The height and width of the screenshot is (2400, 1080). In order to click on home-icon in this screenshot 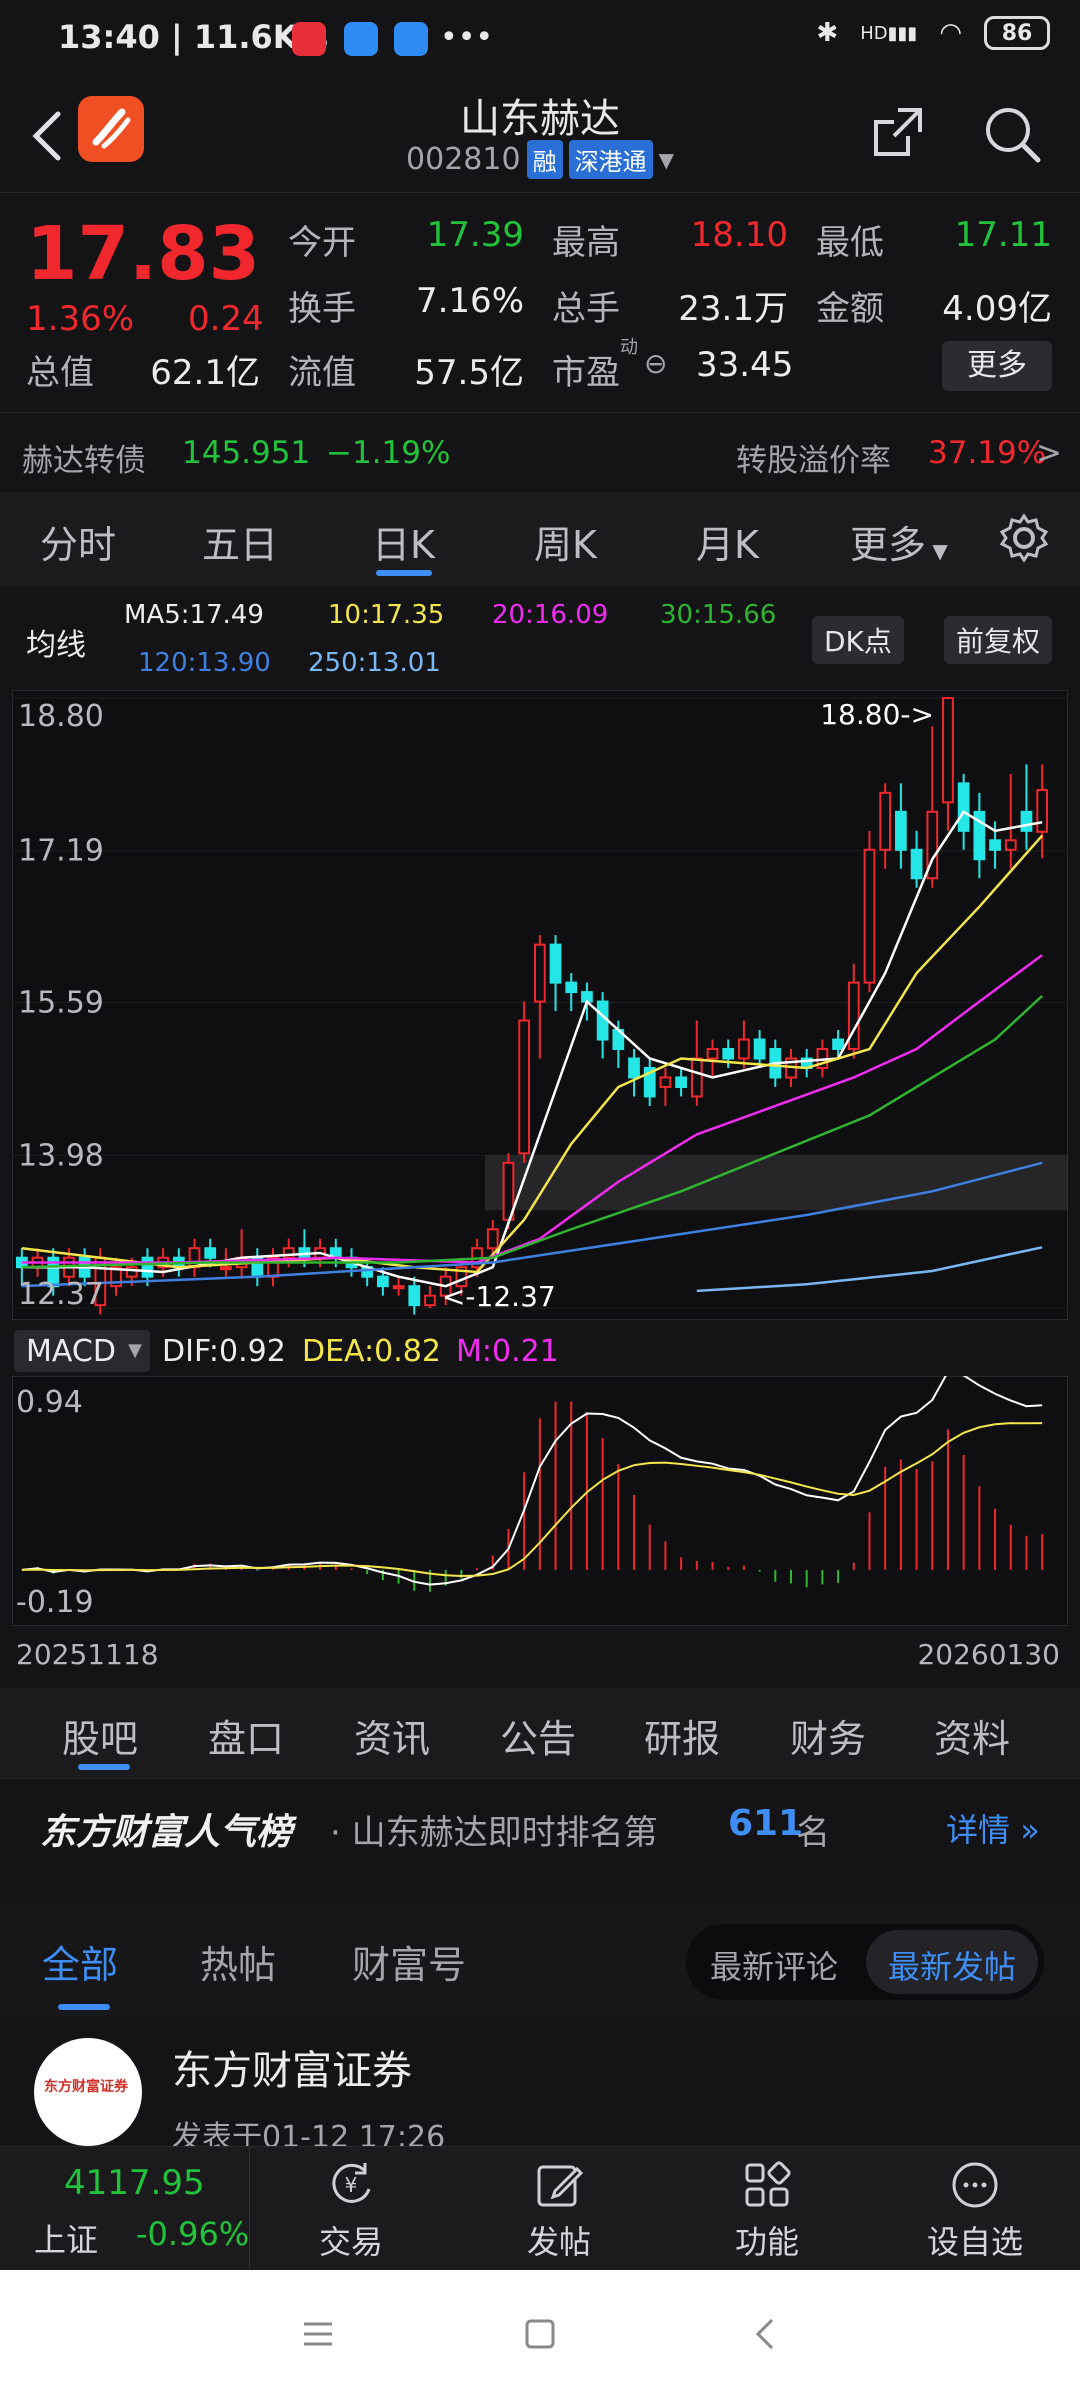, I will do `click(540, 2334)`.